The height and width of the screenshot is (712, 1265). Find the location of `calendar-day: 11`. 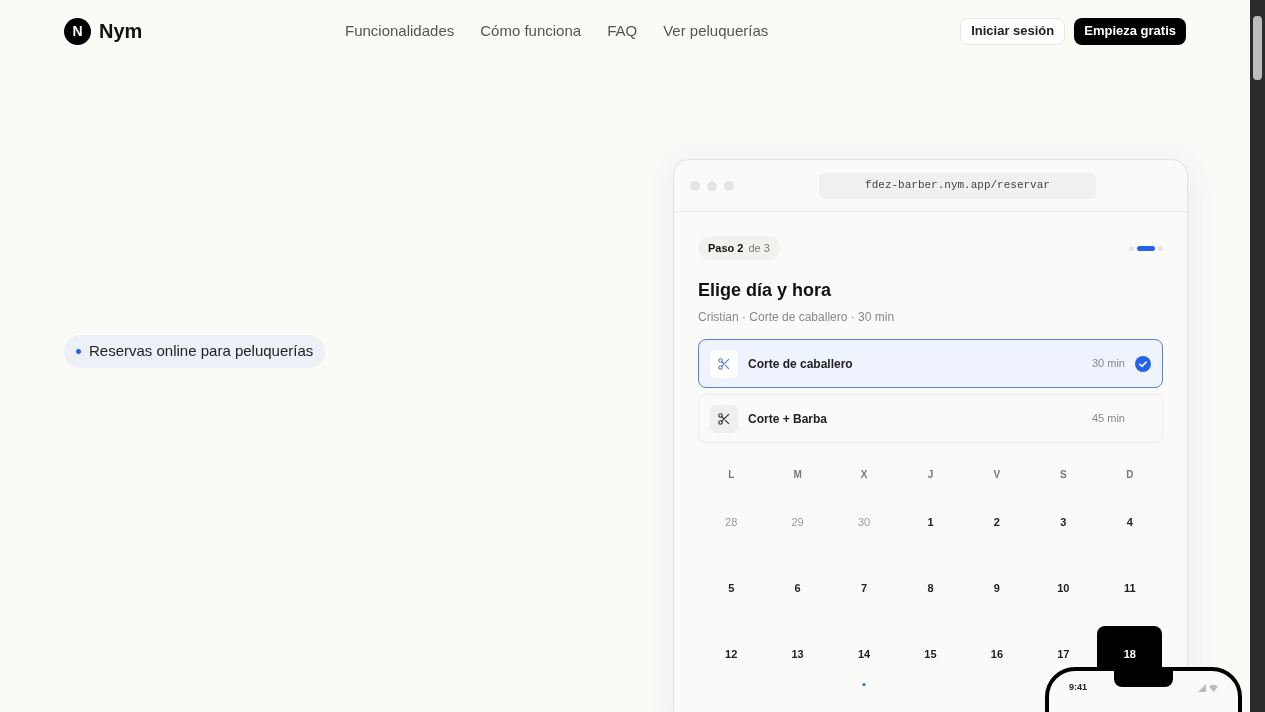

calendar-day: 11 is located at coordinates (1130, 580).